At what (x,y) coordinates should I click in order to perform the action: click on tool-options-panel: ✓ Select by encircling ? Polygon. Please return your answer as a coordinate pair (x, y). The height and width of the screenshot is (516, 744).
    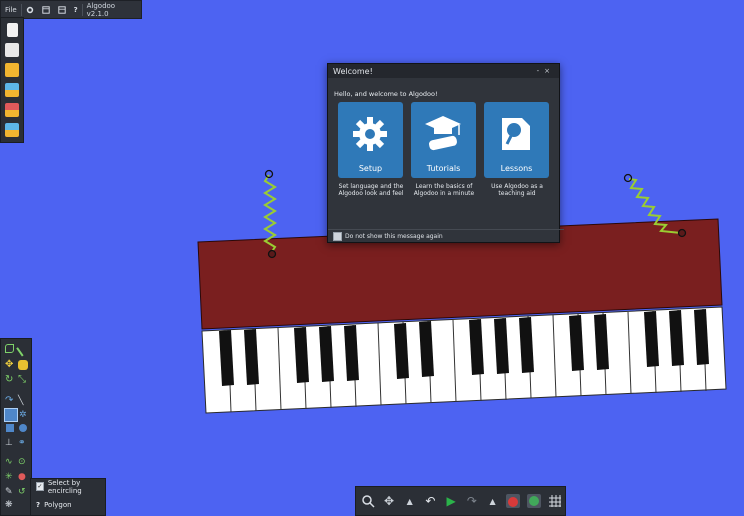
    Looking at the image, I should click on (68, 497).